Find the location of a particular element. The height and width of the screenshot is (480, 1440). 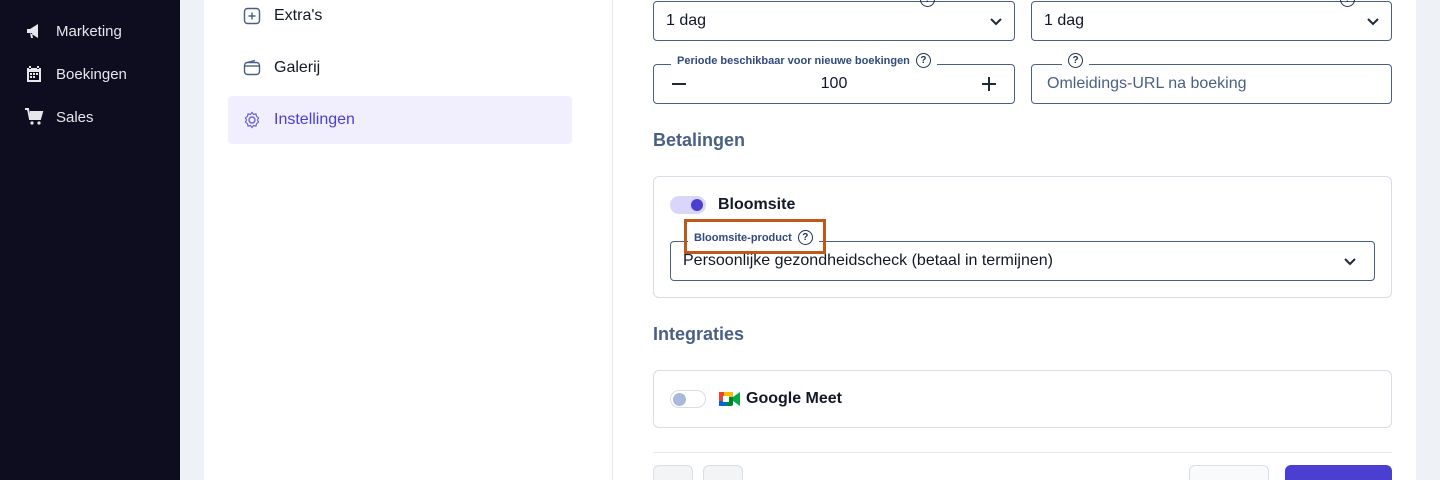

sidebar-item-boekingen: Boekingen is located at coordinates (75, 74).